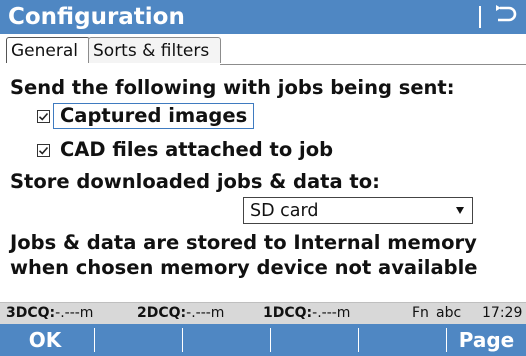 Image resolution: width=526 pixels, height=356 pixels. Describe the element at coordinates (195, 181) in the screenshot. I see `store-heading: Store downloaded jobs & data to:` at that location.